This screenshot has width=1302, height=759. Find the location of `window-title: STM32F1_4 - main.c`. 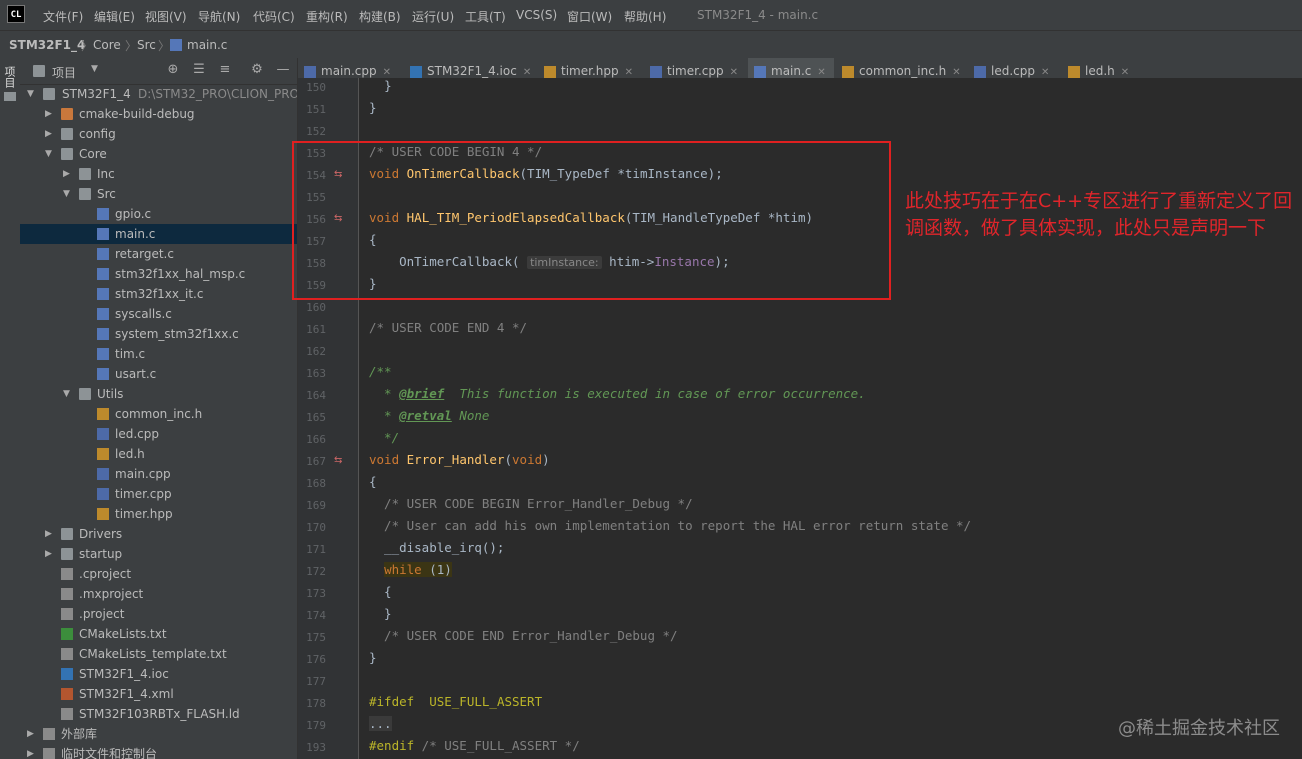

window-title: STM32F1_4 - main.c is located at coordinates (758, 15).